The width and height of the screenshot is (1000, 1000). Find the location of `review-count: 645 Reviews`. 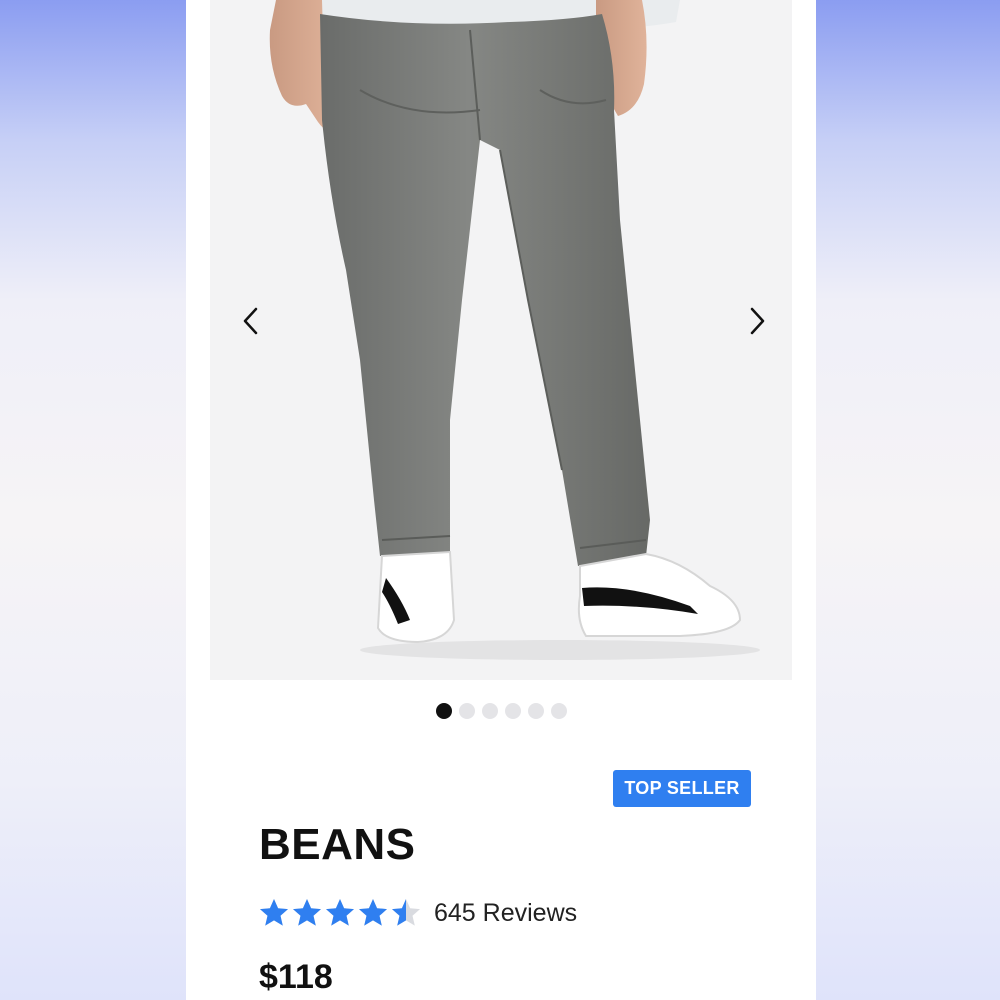

review-count: 645 Reviews is located at coordinates (505, 913).